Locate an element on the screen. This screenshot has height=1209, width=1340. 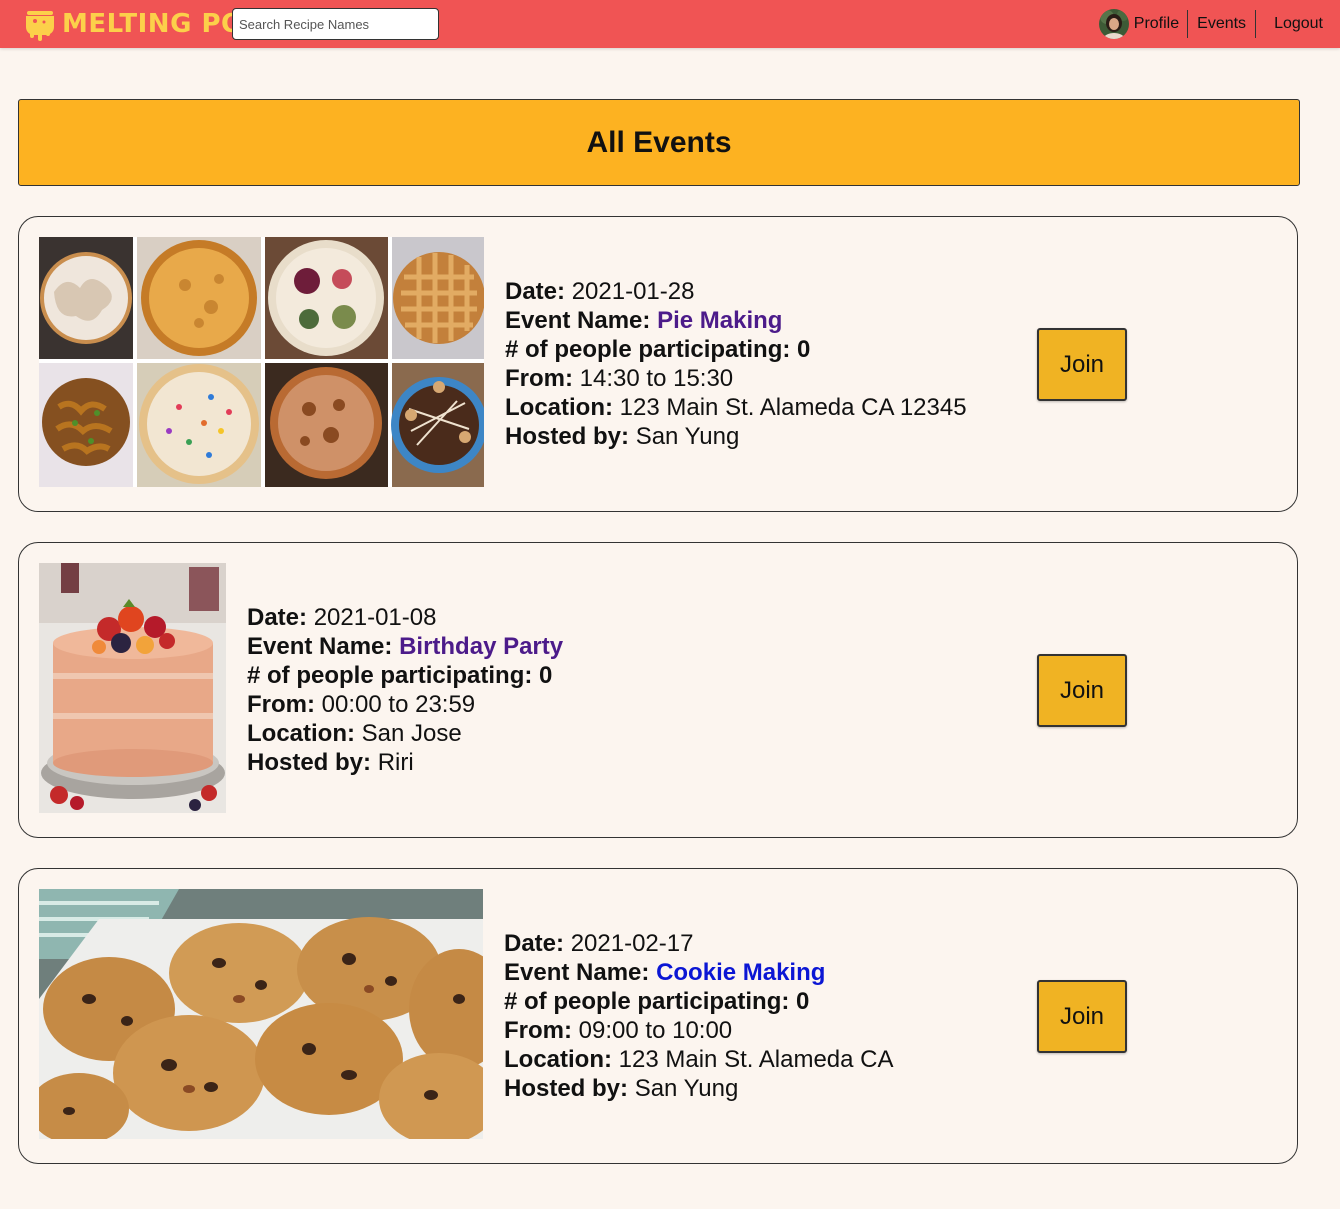
event-name-link: Pie Making is located at coordinates (719, 320).